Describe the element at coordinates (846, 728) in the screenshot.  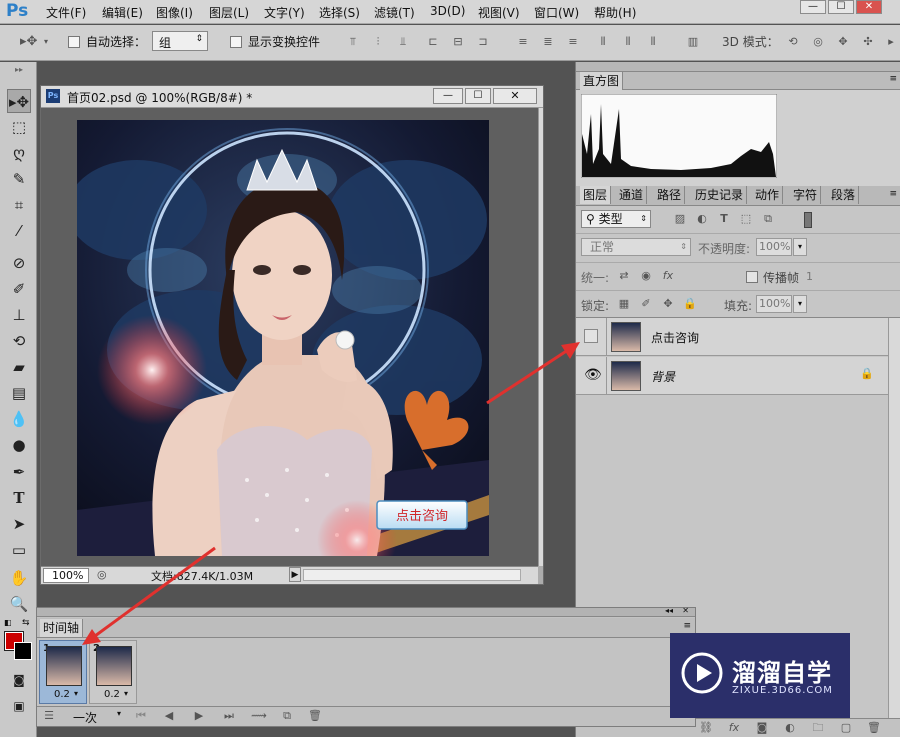
I see `new-layer-icon: ▢` at that location.